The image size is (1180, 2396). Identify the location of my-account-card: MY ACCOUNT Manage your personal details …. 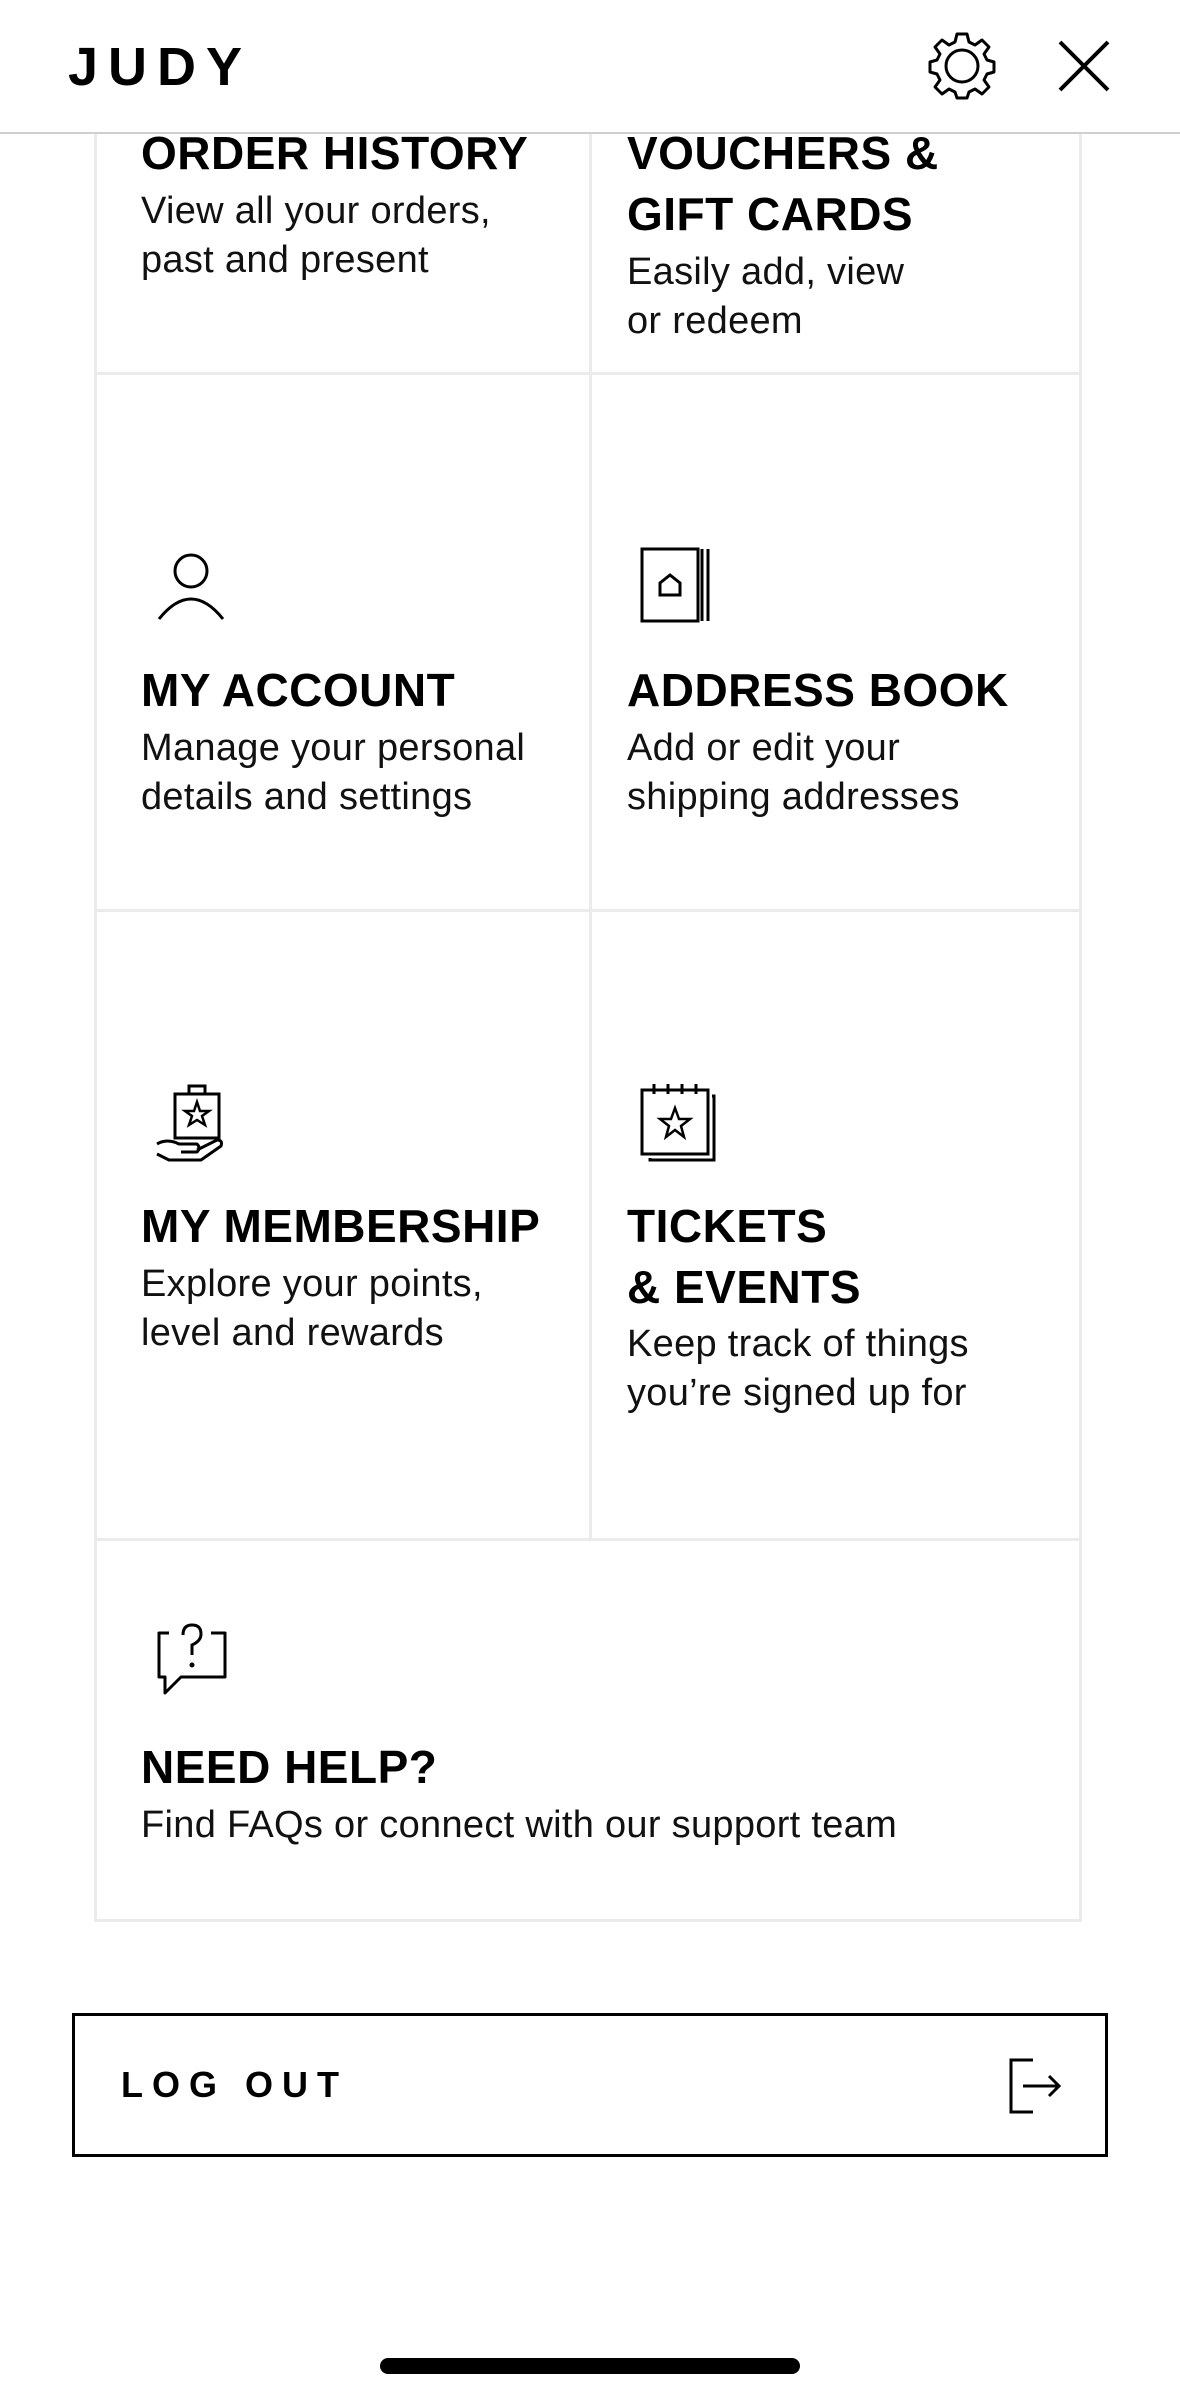
(343, 642).